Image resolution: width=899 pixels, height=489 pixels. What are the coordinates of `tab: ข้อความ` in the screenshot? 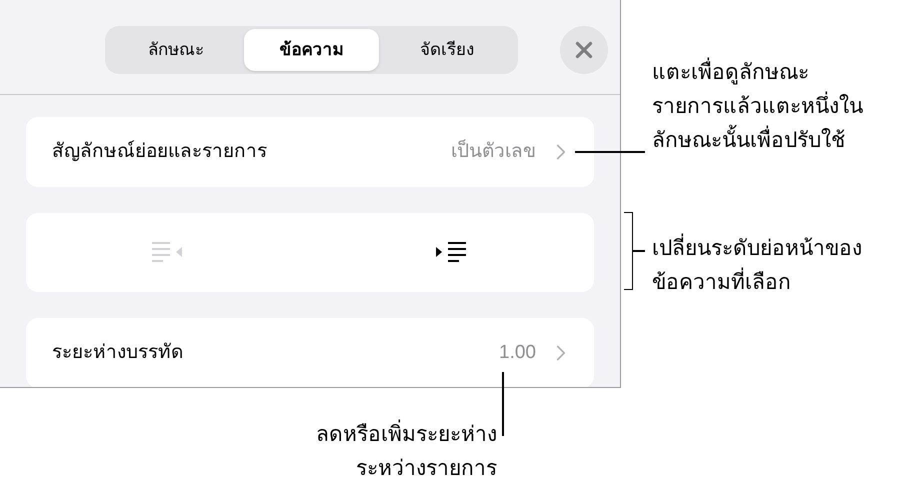 It's located at (312, 50).